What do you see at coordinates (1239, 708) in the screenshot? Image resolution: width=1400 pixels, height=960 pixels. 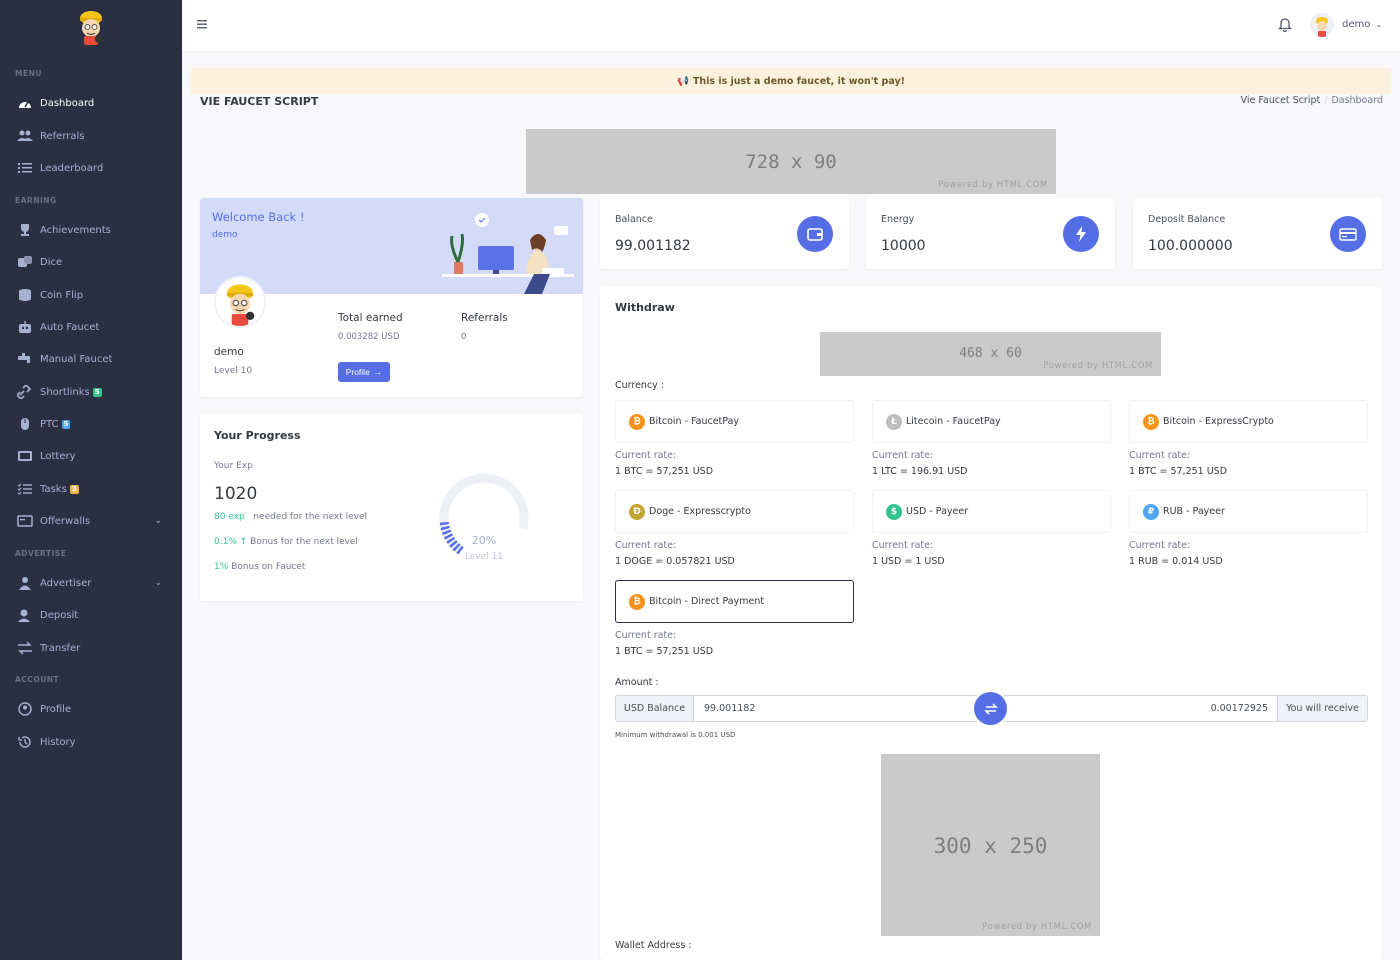 I see `receive-amount-field: 0.00172925` at bounding box center [1239, 708].